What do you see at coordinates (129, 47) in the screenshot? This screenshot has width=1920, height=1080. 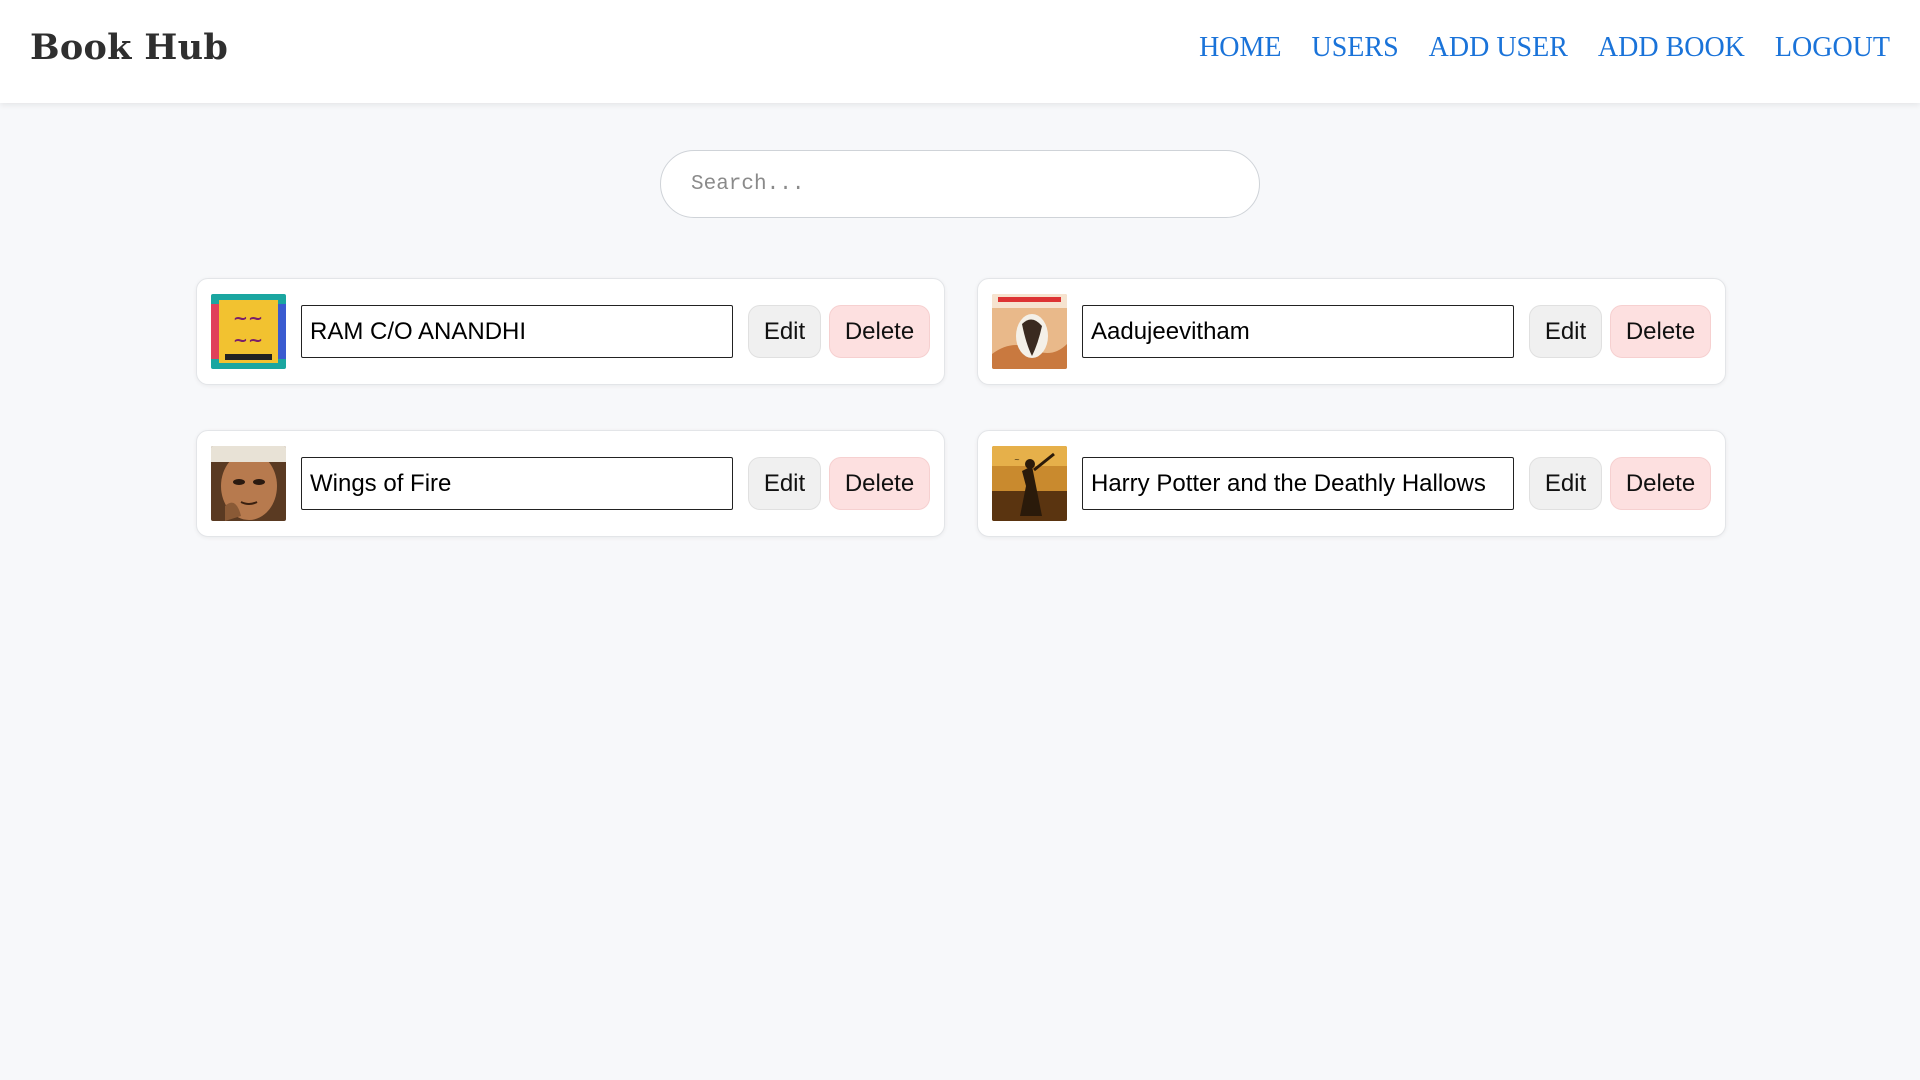 I see `brand-logo: Book Hub` at bounding box center [129, 47].